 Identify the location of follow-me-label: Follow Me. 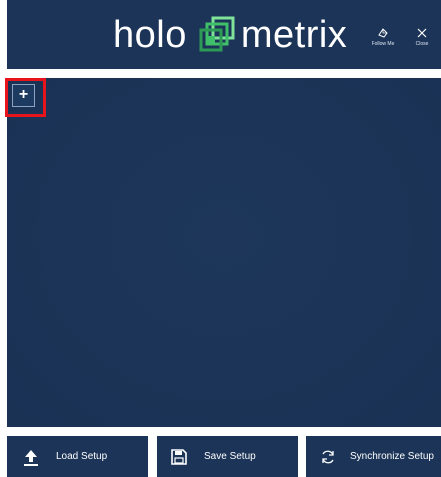
(383, 44).